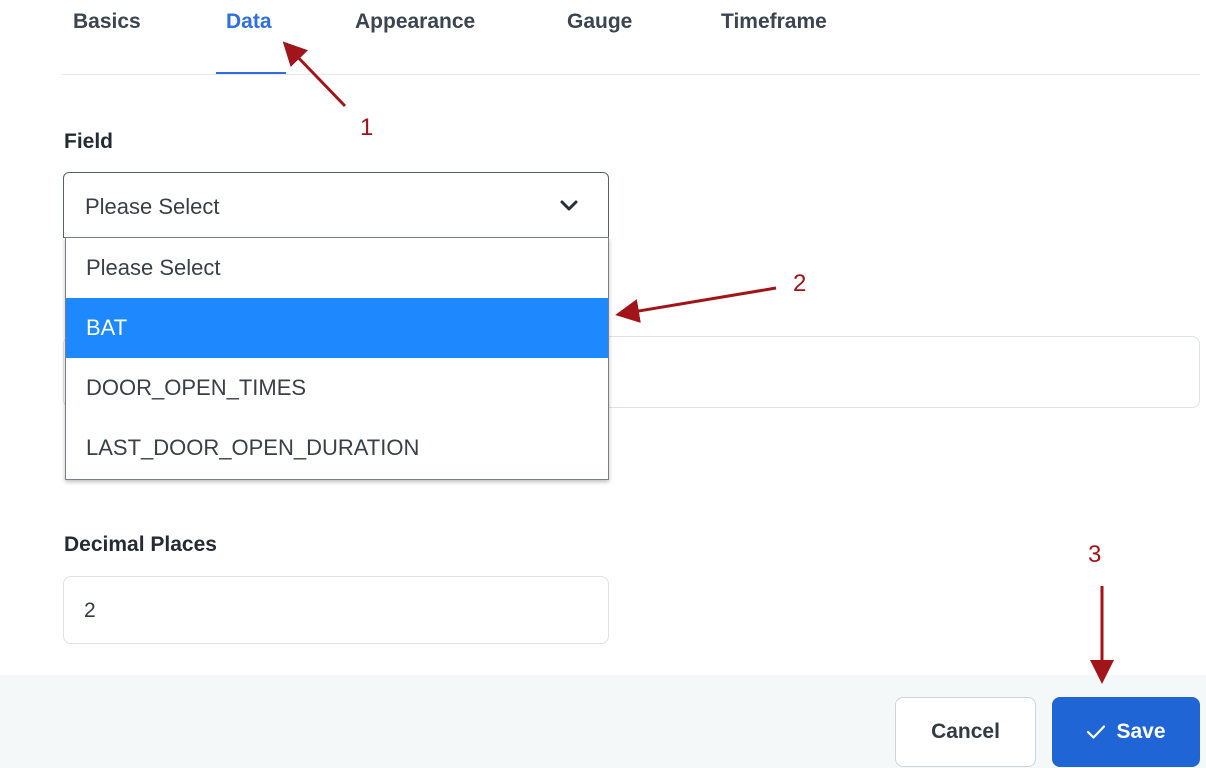 This screenshot has height=768, width=1206. I want to click on dropdown-option-please-select: Please Select, so click(337, 268).